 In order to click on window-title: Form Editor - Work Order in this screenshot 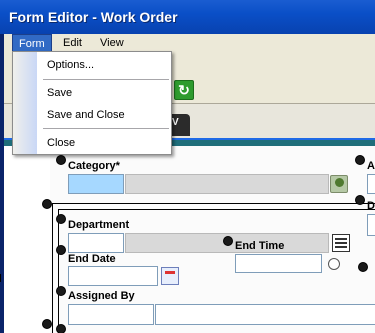, I will do `click(93, 17)`.